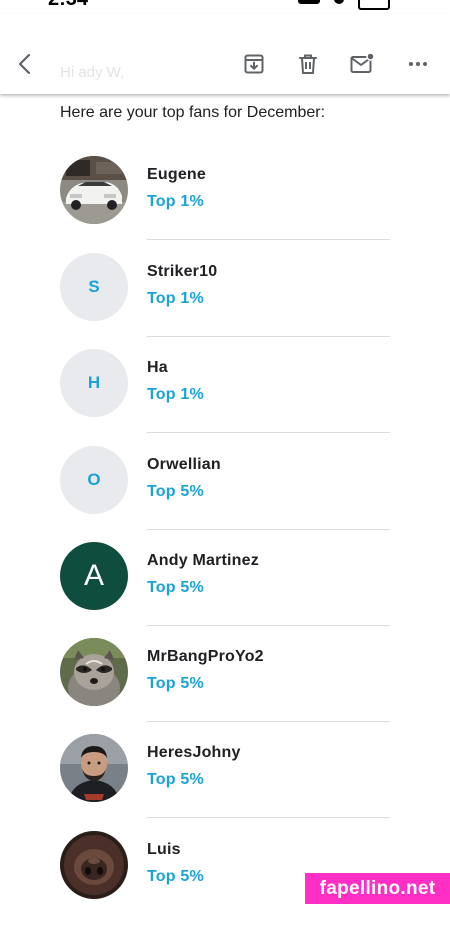  What do you see at coordinates (339, 2) in the screenshot?
I see `wifi-icon` at bounding box center [339, 2].